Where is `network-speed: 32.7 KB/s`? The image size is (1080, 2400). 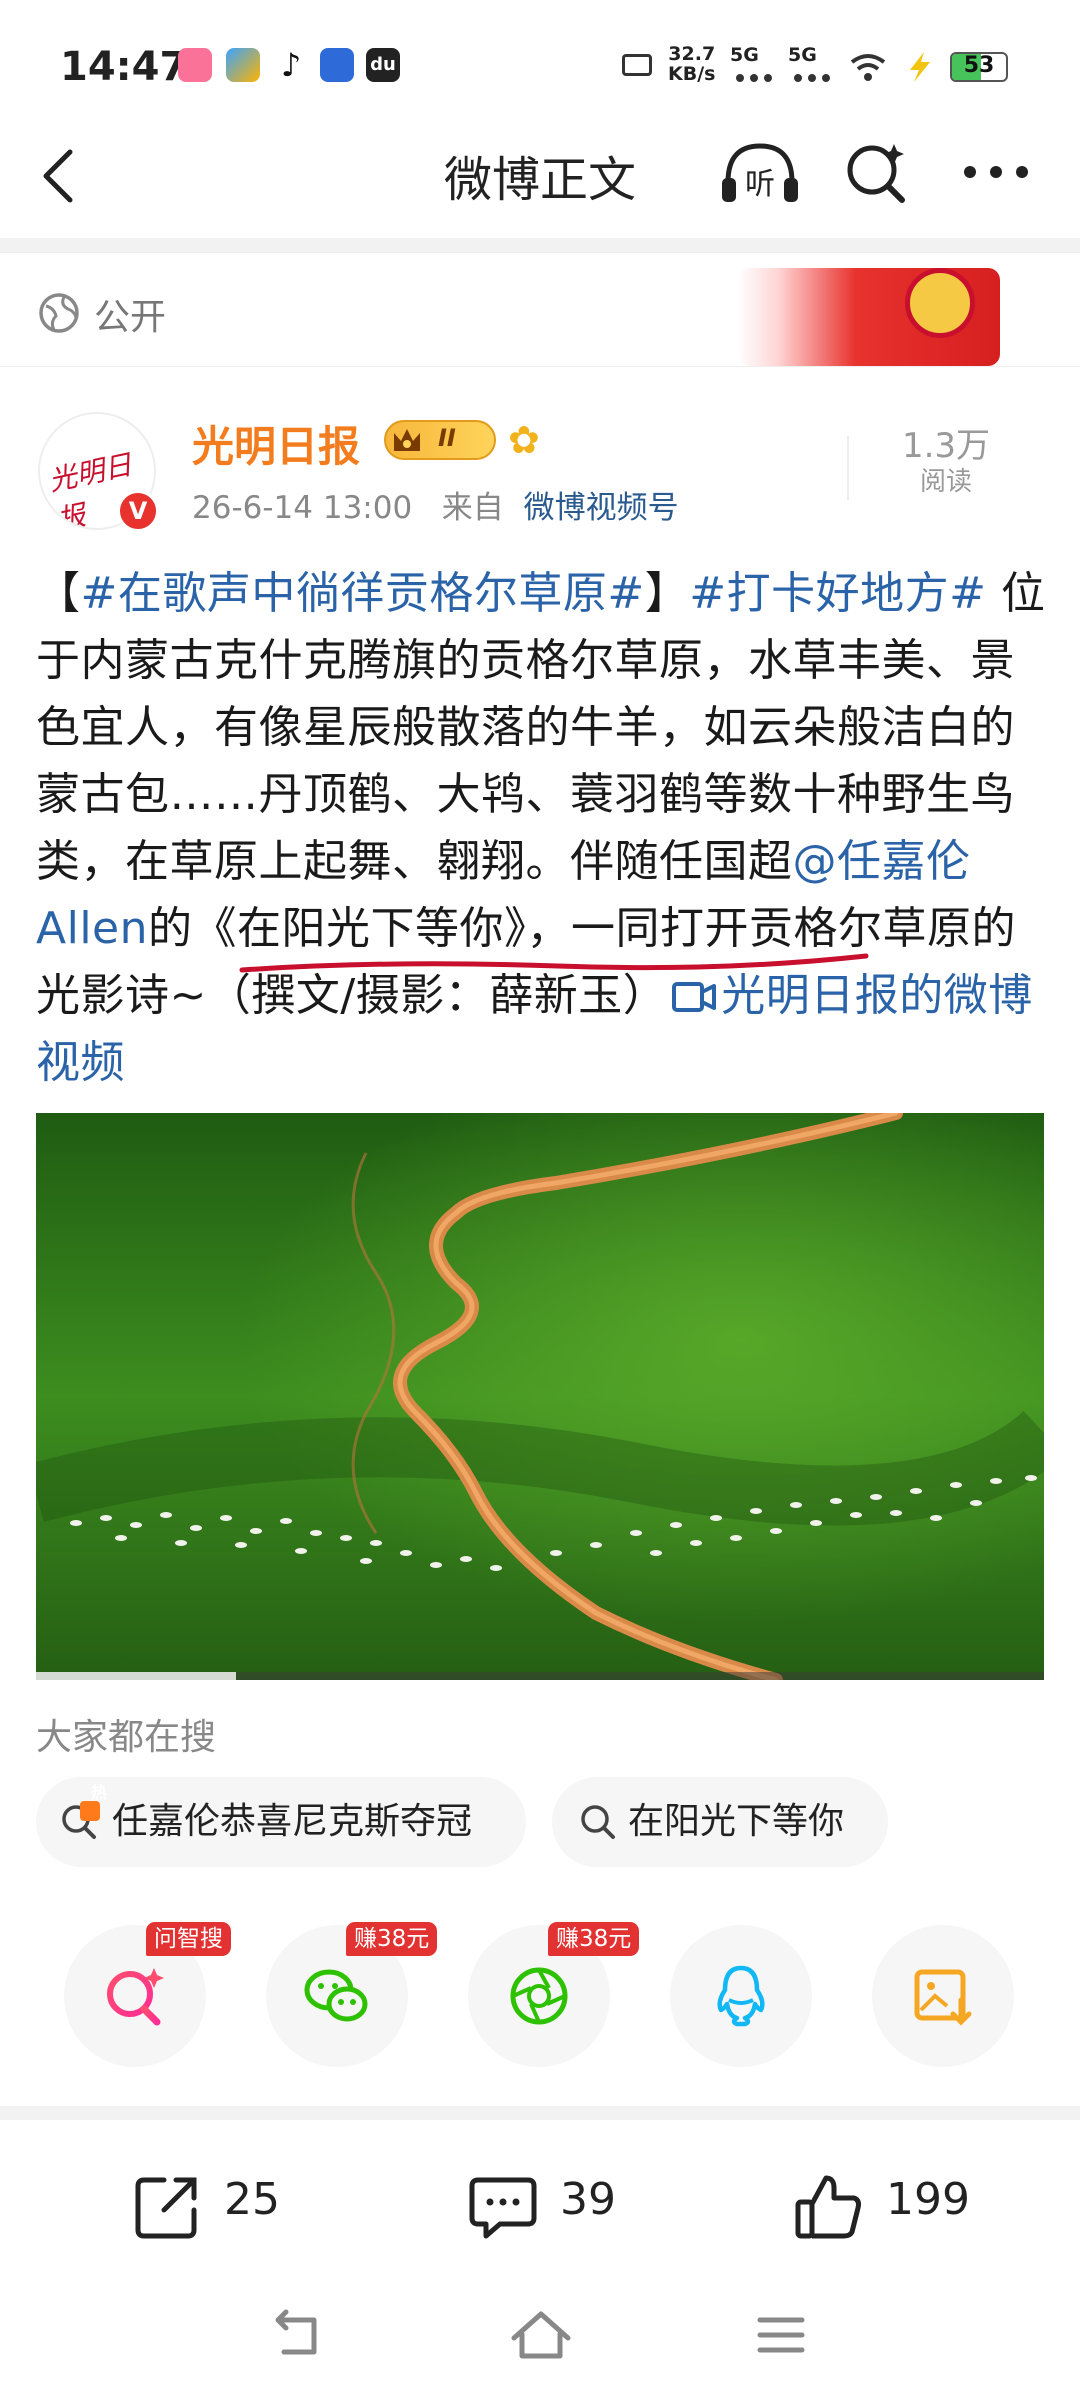
network-speed: 32.7 KB/s is located at coordinates (691, 64).